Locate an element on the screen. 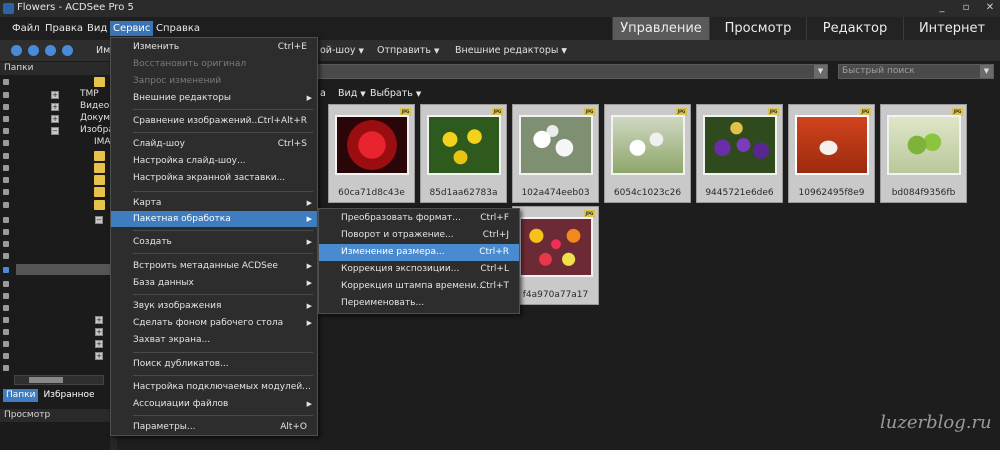  tab-online: Интернет is located at coordinates (951, 28).